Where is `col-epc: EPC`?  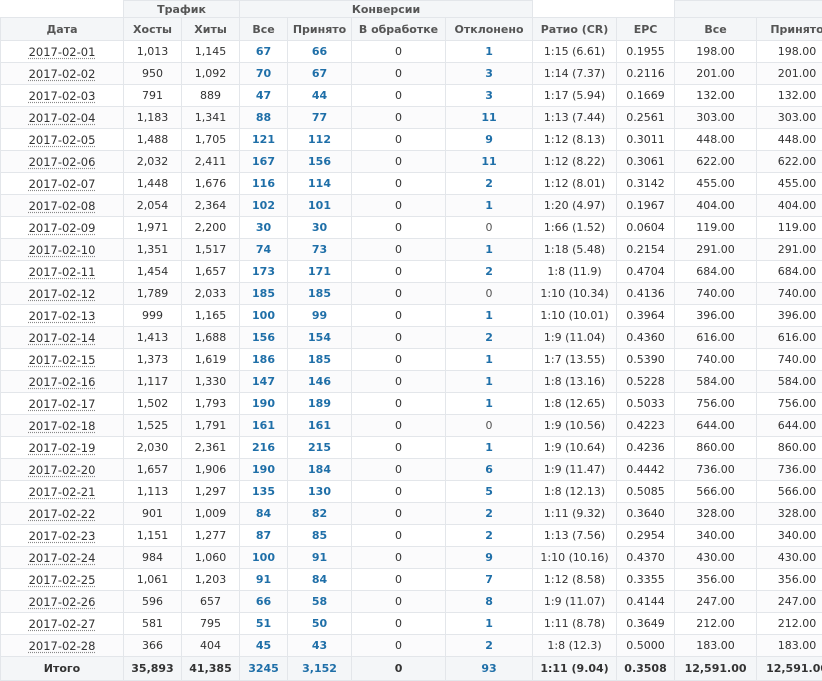 col-epc: EPC is located at coordinates (646, 29).